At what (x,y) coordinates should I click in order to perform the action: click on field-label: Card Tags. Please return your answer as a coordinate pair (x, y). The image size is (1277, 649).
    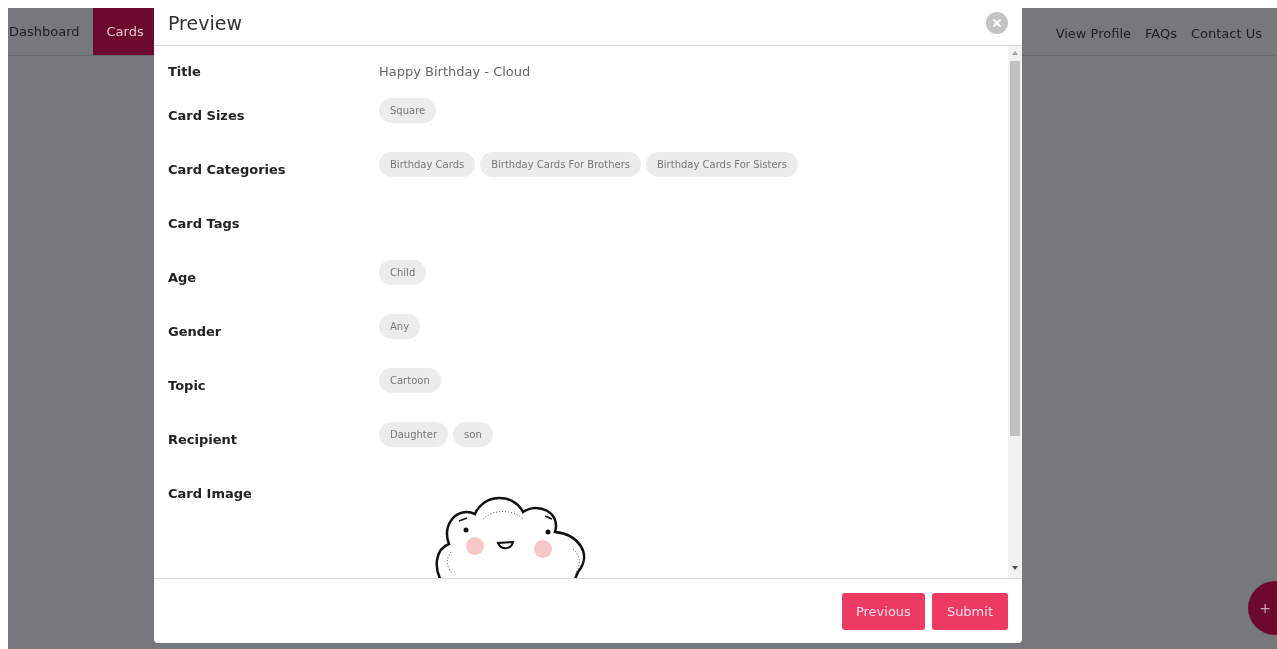
    Looking at the image, I should click on (204, 223).